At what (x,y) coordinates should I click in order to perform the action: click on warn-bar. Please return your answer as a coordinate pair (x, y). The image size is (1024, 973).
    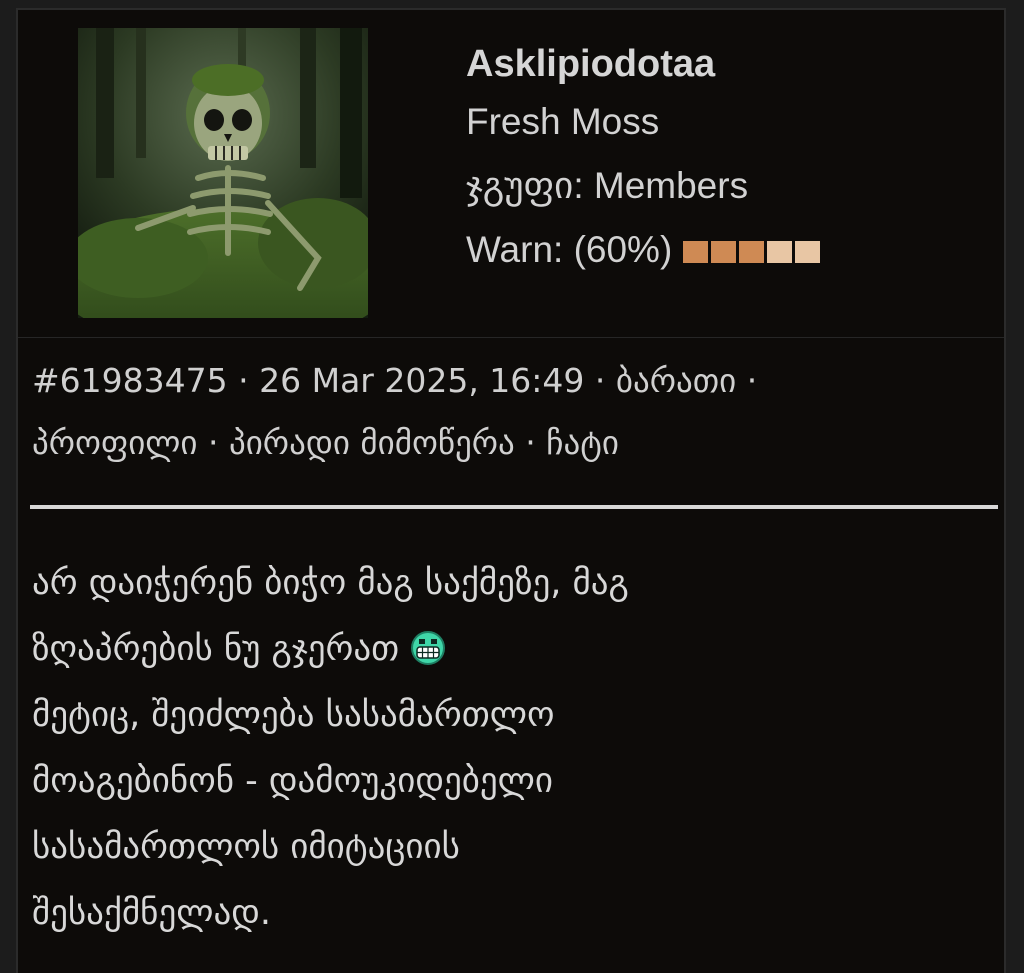
    Looking at the image, I should click on (752, 249).